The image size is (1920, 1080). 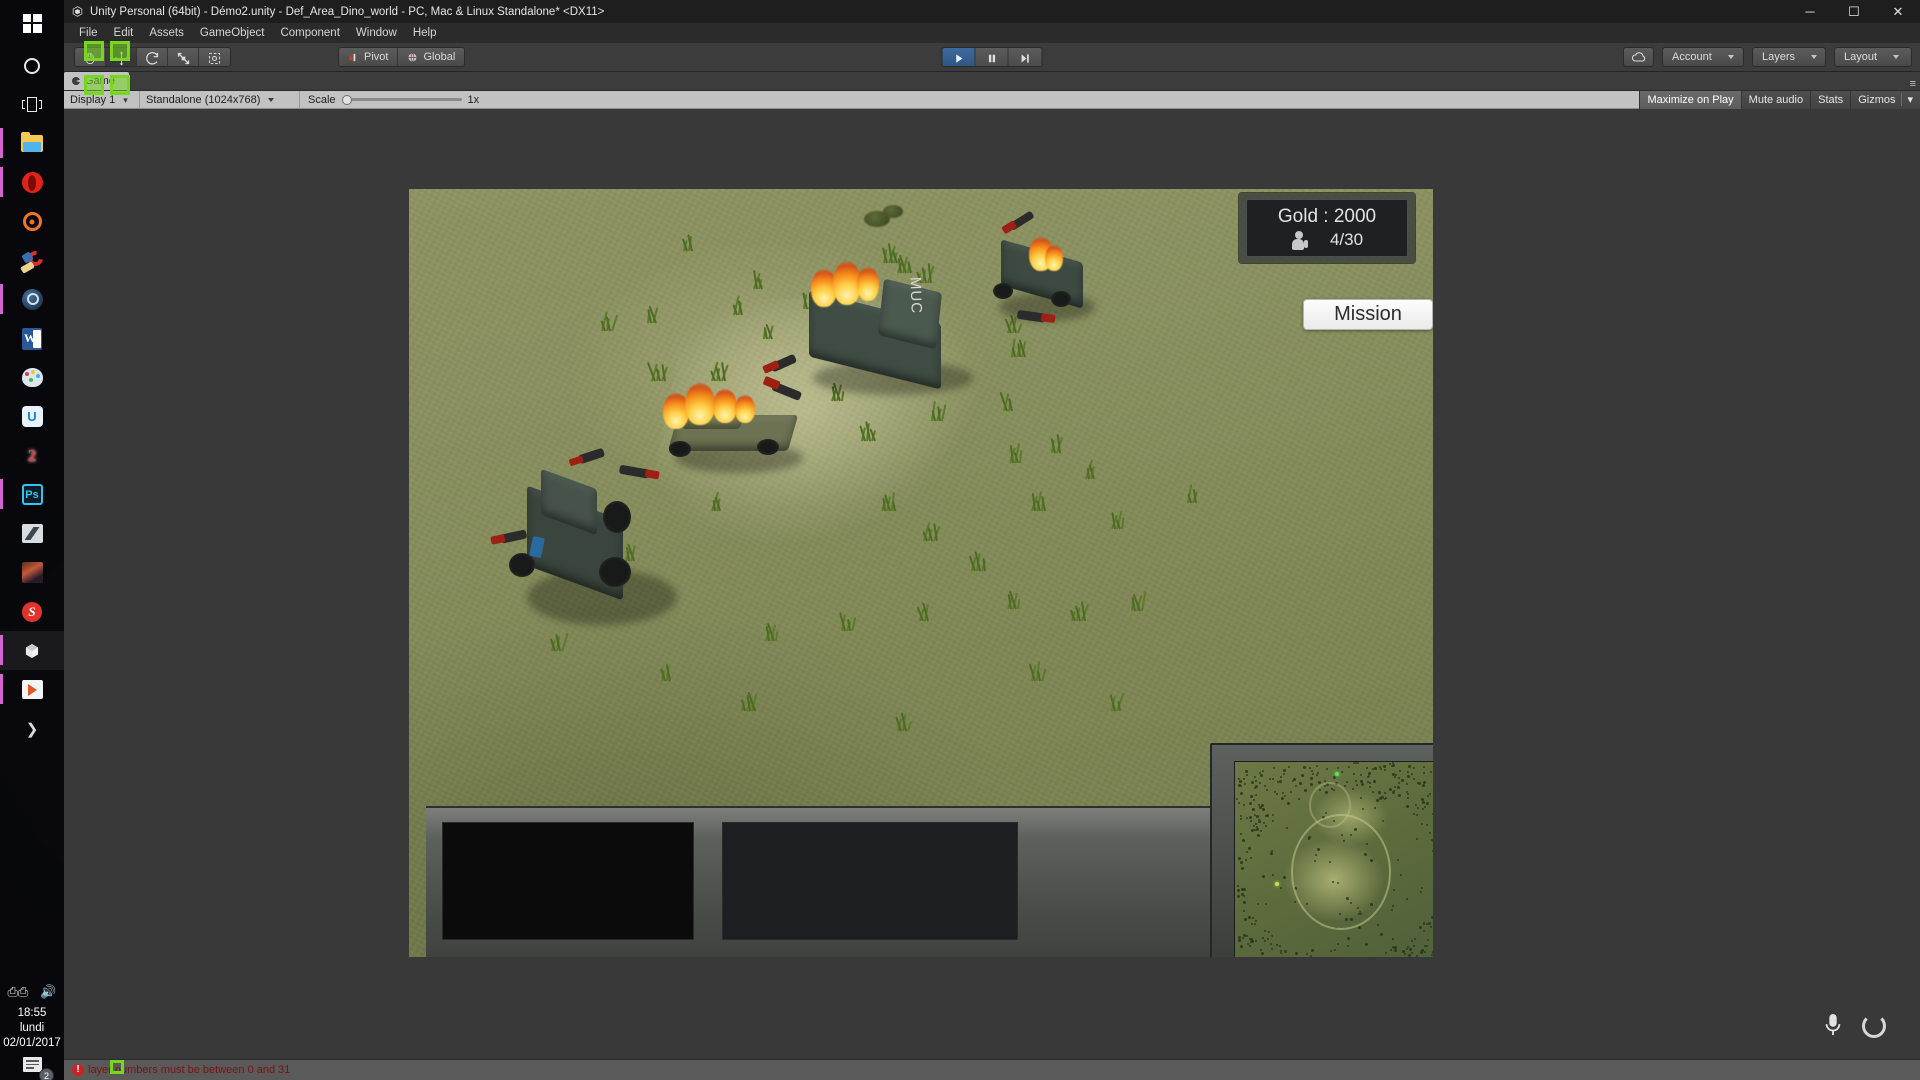 What do you see at coordinates (425, 33) in the screenshot?
I see `menu-help: Help` at bounding box center [425, 33].